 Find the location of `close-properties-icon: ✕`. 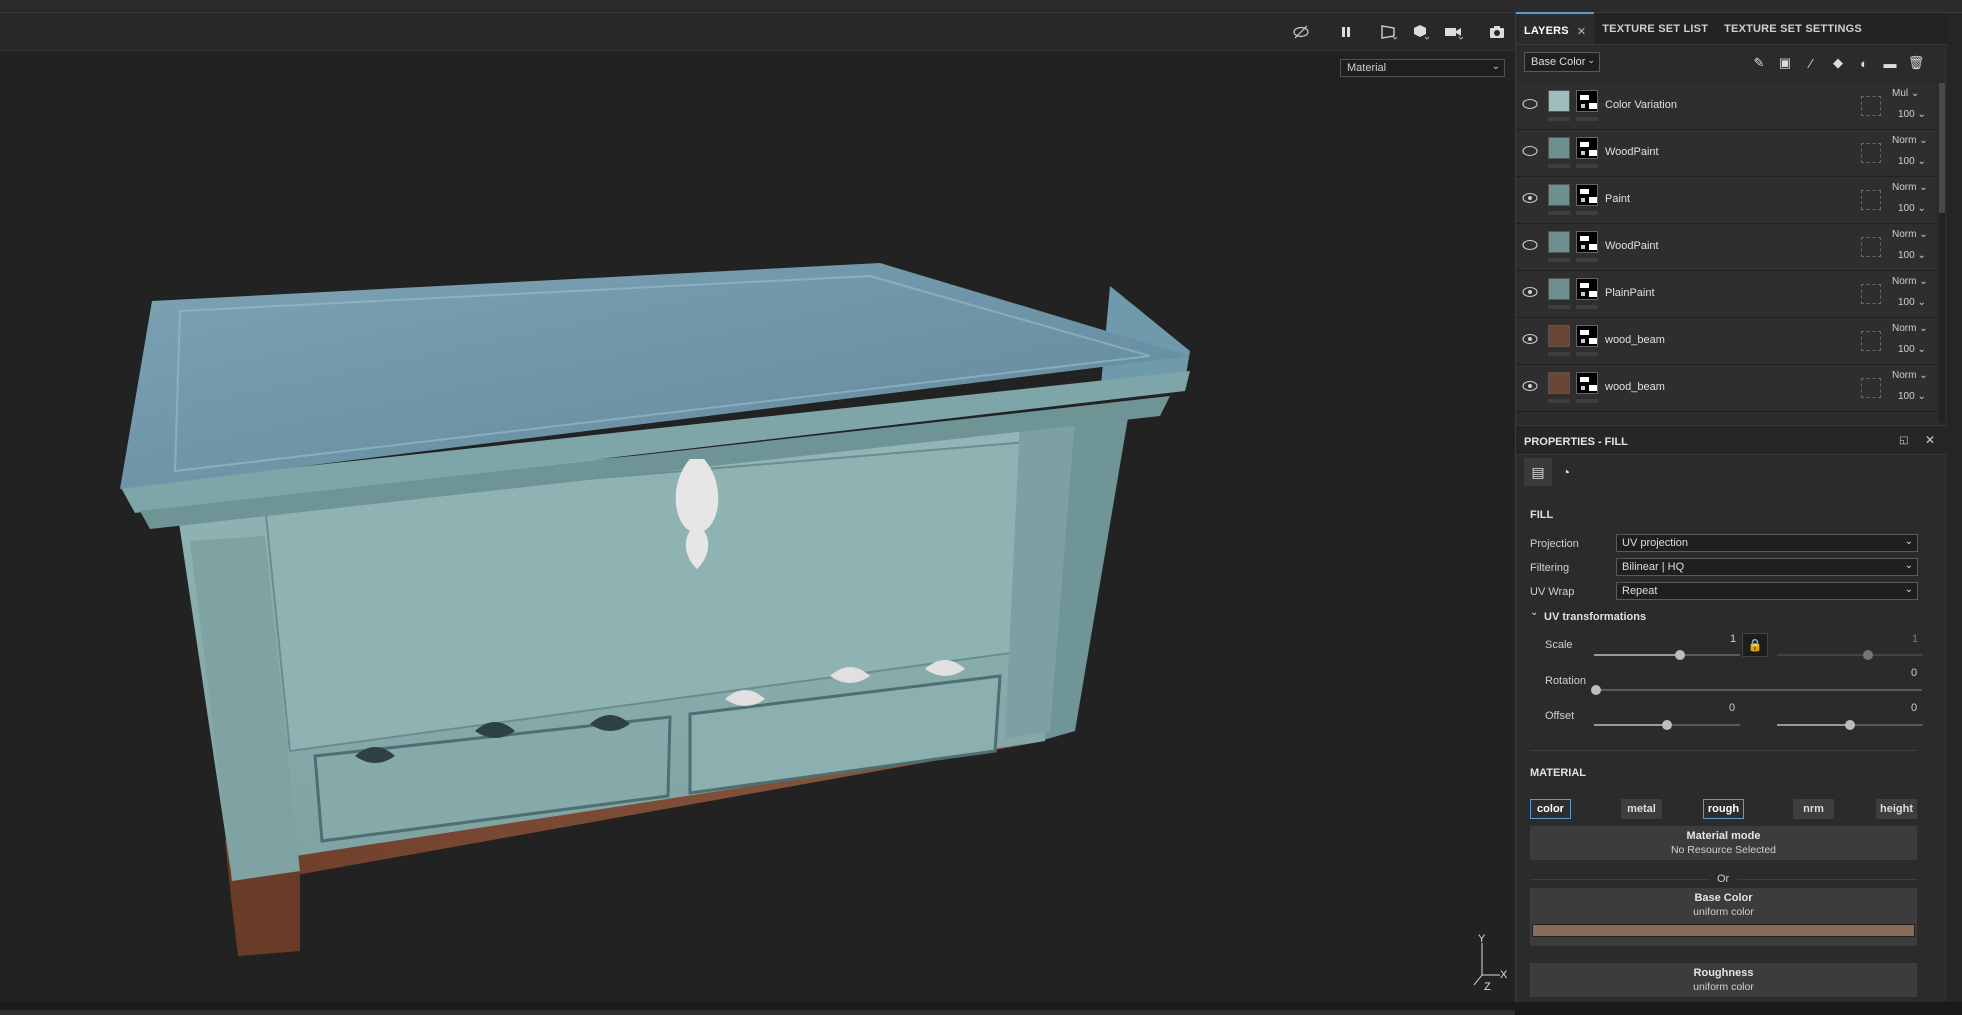

close-properties-icon: ✕ is located at coordinates (1930, 440).